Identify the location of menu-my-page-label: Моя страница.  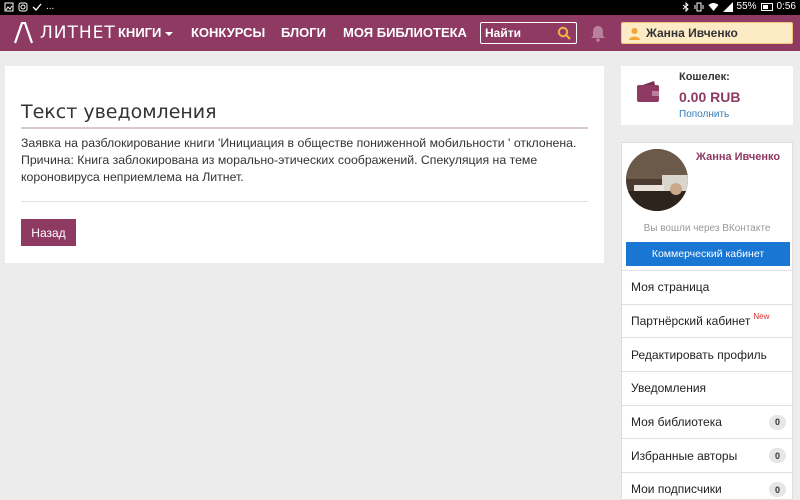
(670, 287).